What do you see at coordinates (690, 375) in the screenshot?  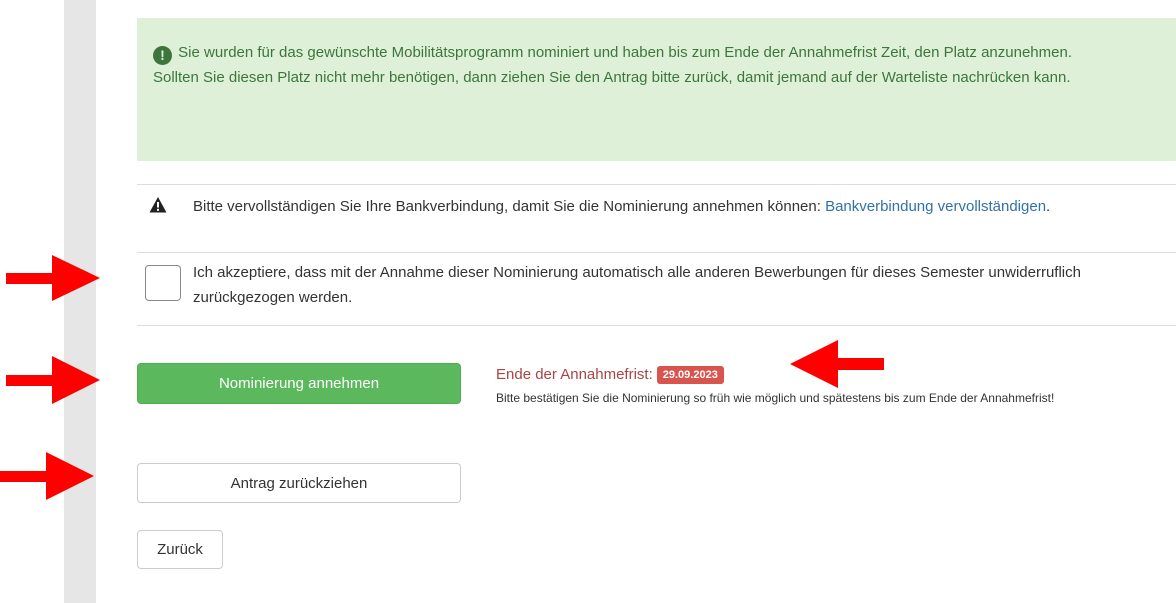 I see `deadline-date-badge: 29.09.2023` at bounding box center [690, 375].